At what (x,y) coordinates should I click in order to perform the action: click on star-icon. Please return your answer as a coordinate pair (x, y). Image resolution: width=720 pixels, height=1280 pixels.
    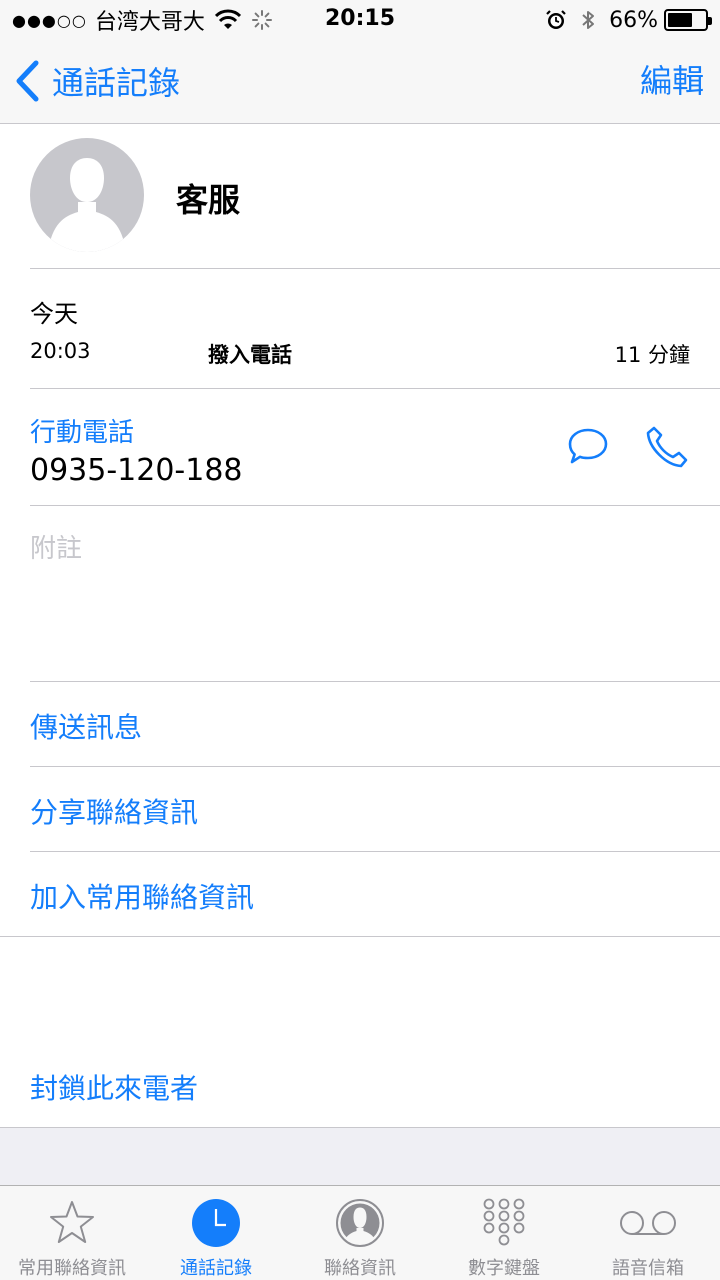
    Looking at the image, I should click on (72, 1222).